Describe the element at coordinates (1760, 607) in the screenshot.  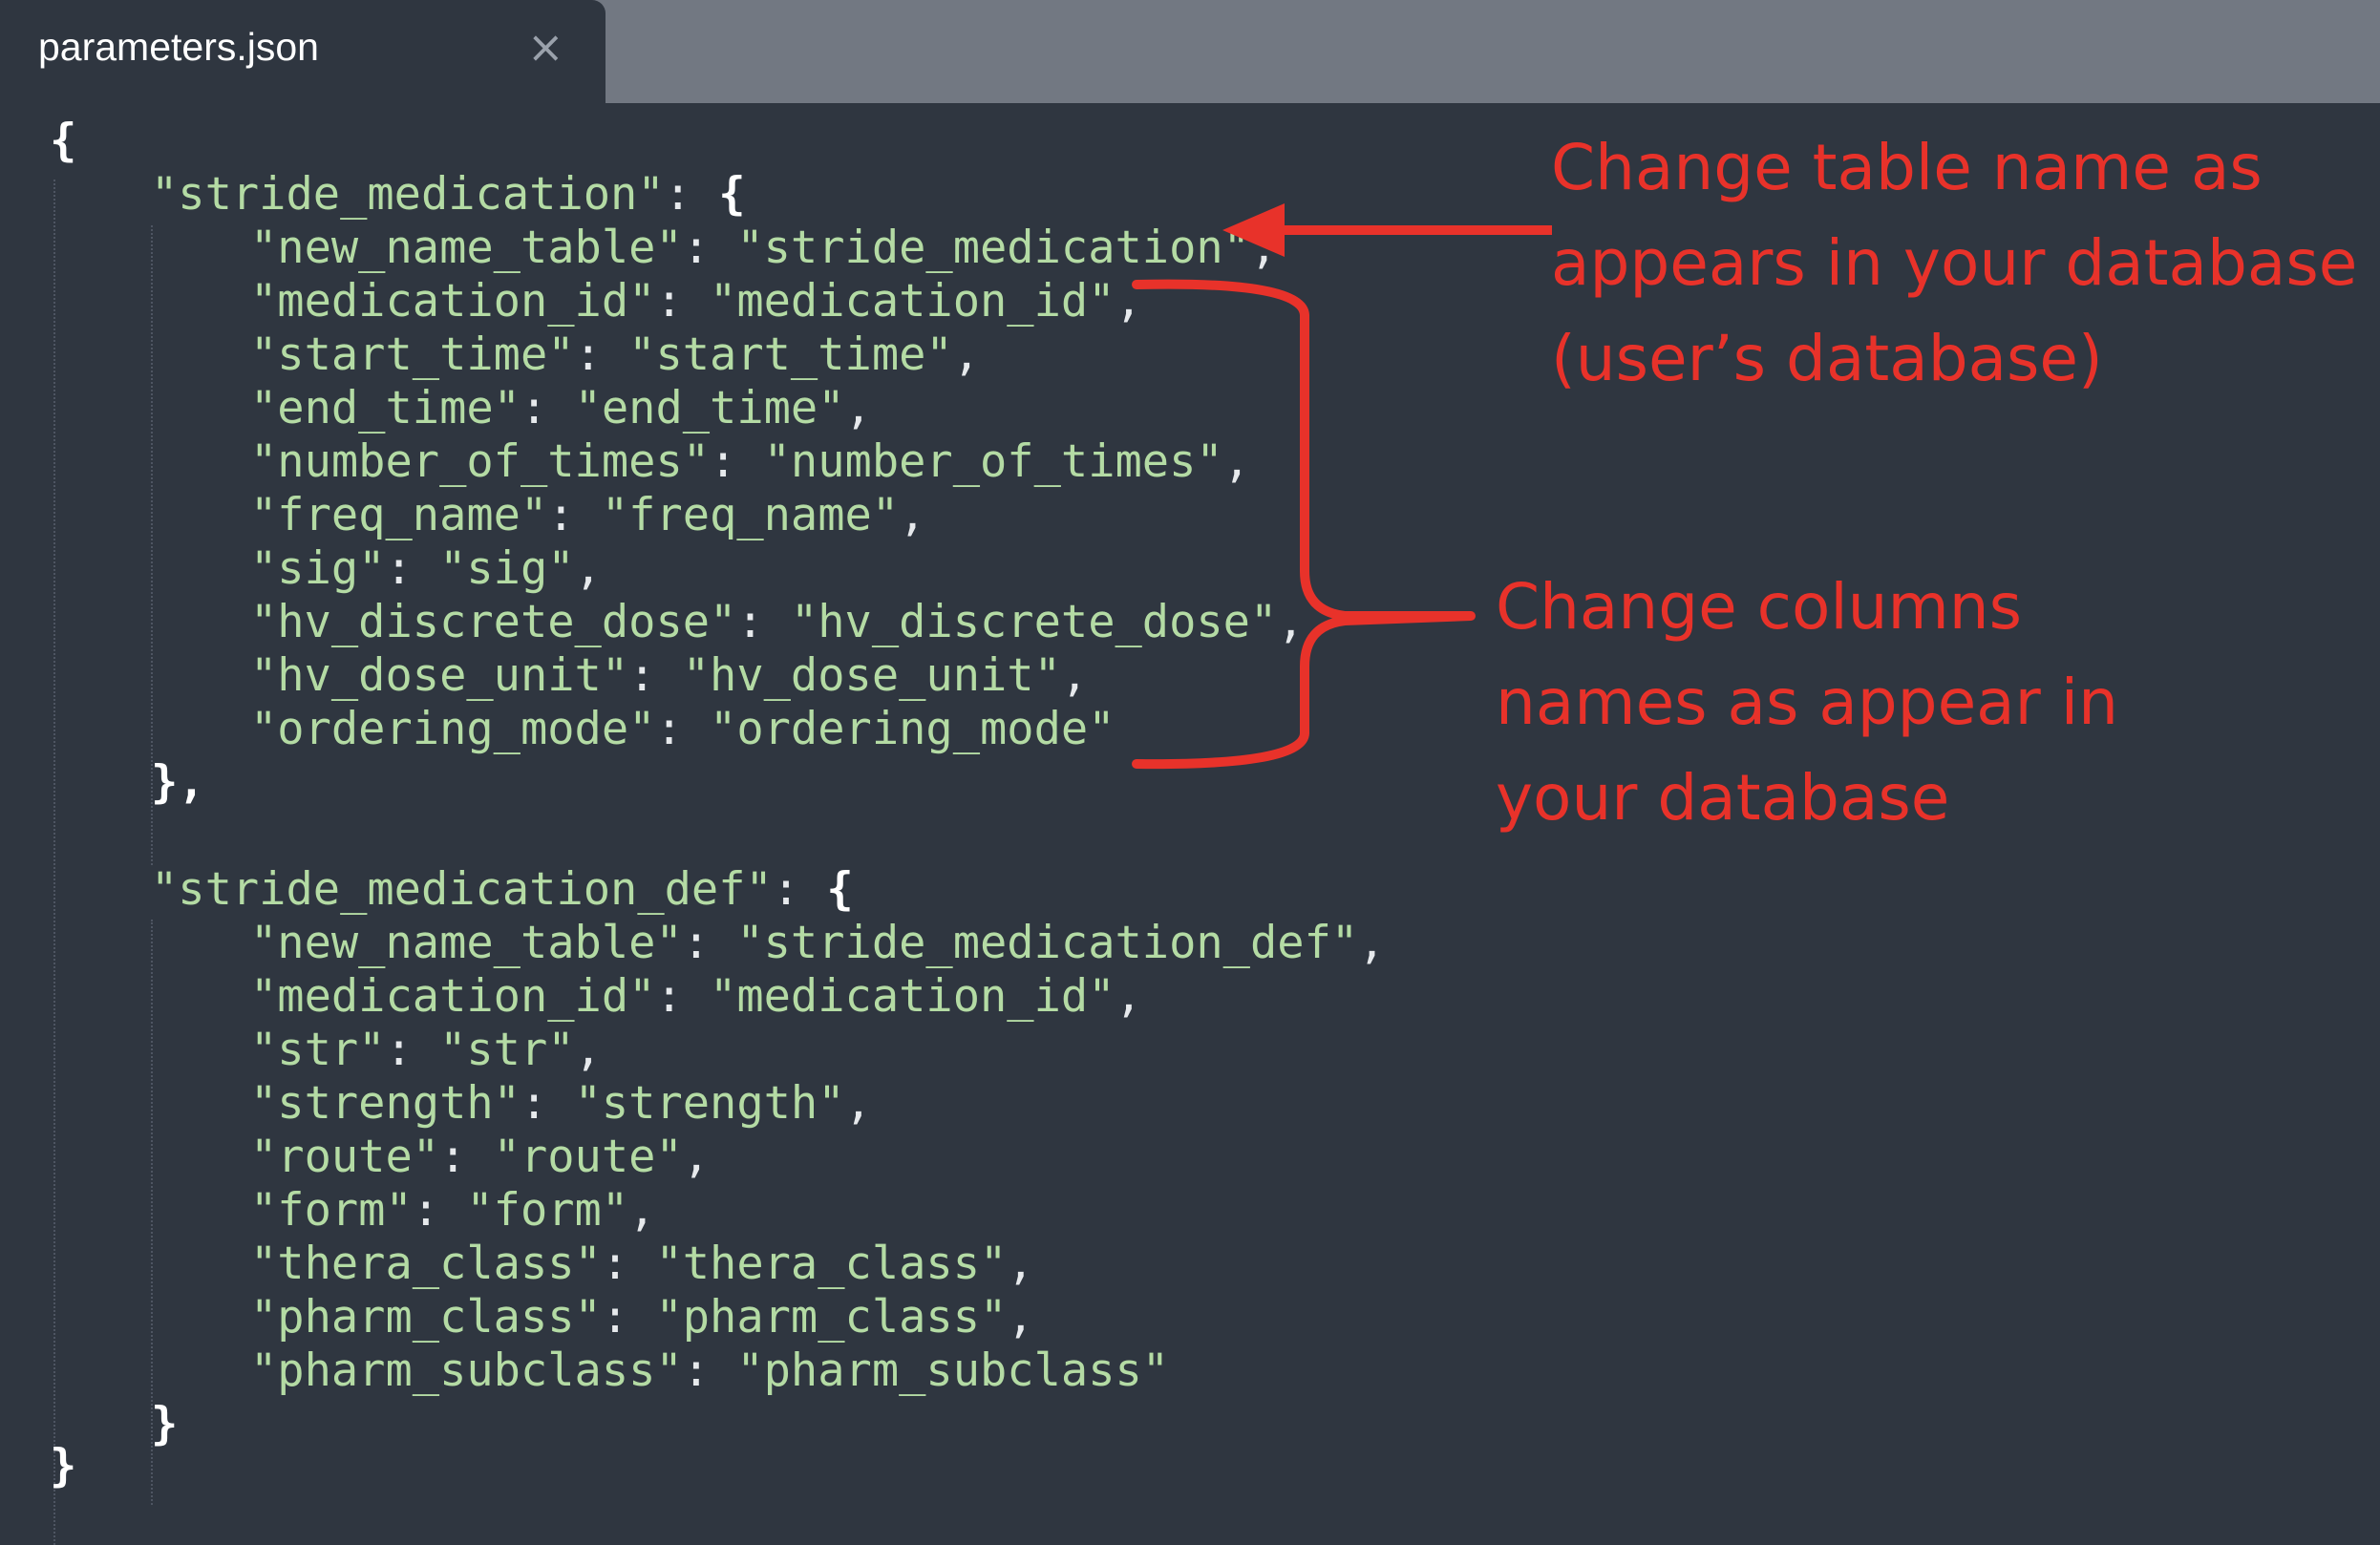
I see `columns-note-line-1: Change columns` at that location.